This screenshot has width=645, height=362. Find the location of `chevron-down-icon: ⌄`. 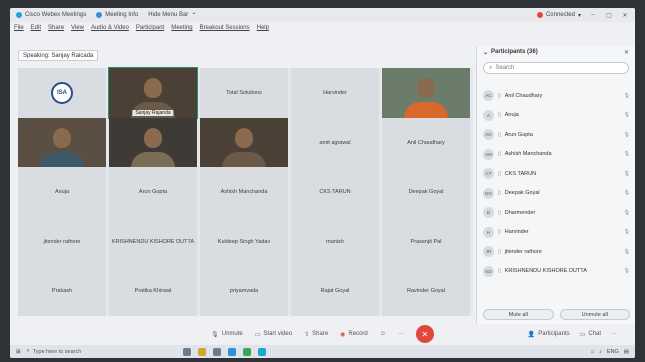

chevron-down-icon: ⌄ is located at coordinates (485, 52).